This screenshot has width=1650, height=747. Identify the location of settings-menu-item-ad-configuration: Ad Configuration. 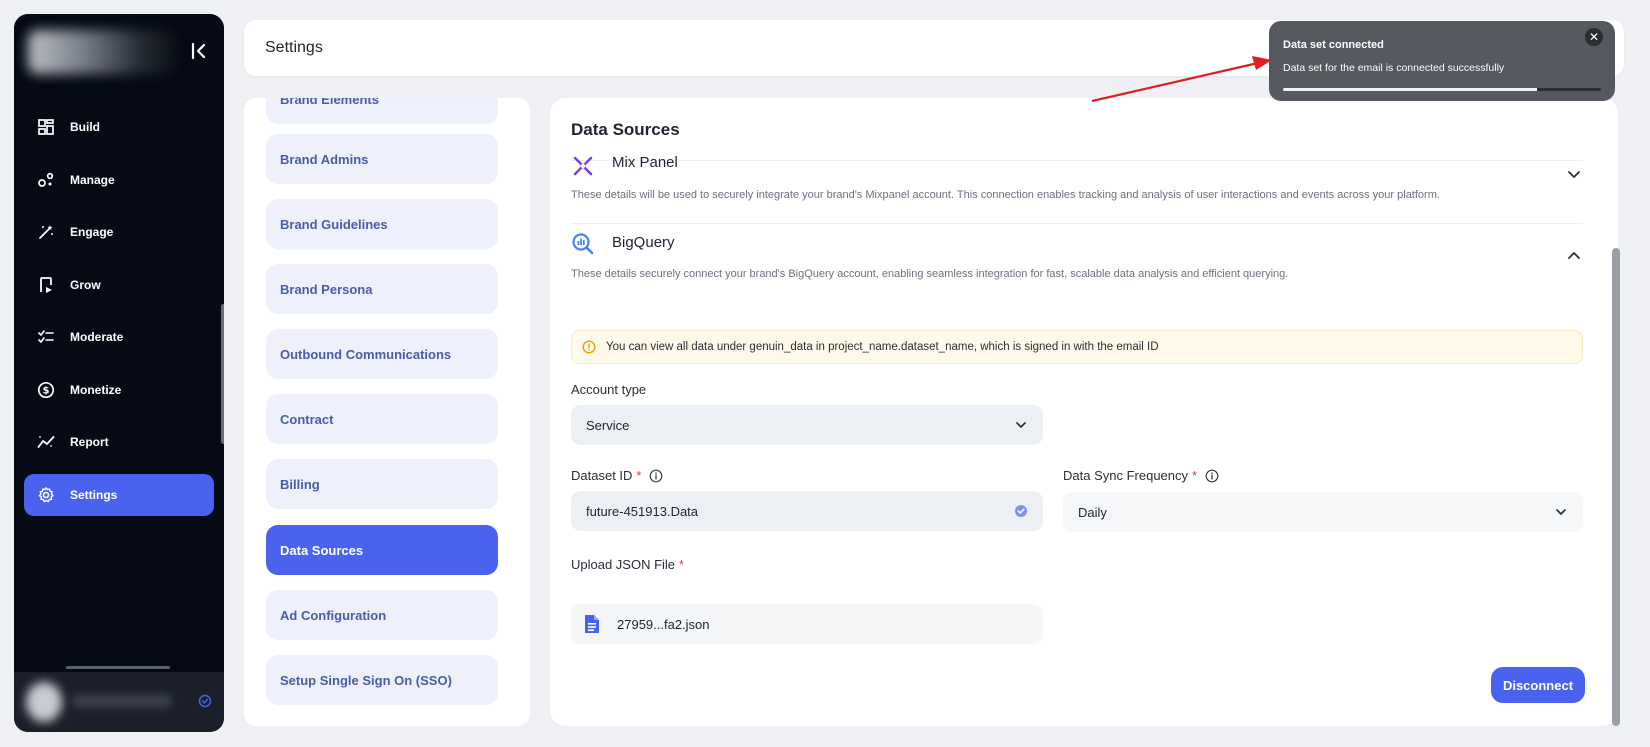
(382, 615).